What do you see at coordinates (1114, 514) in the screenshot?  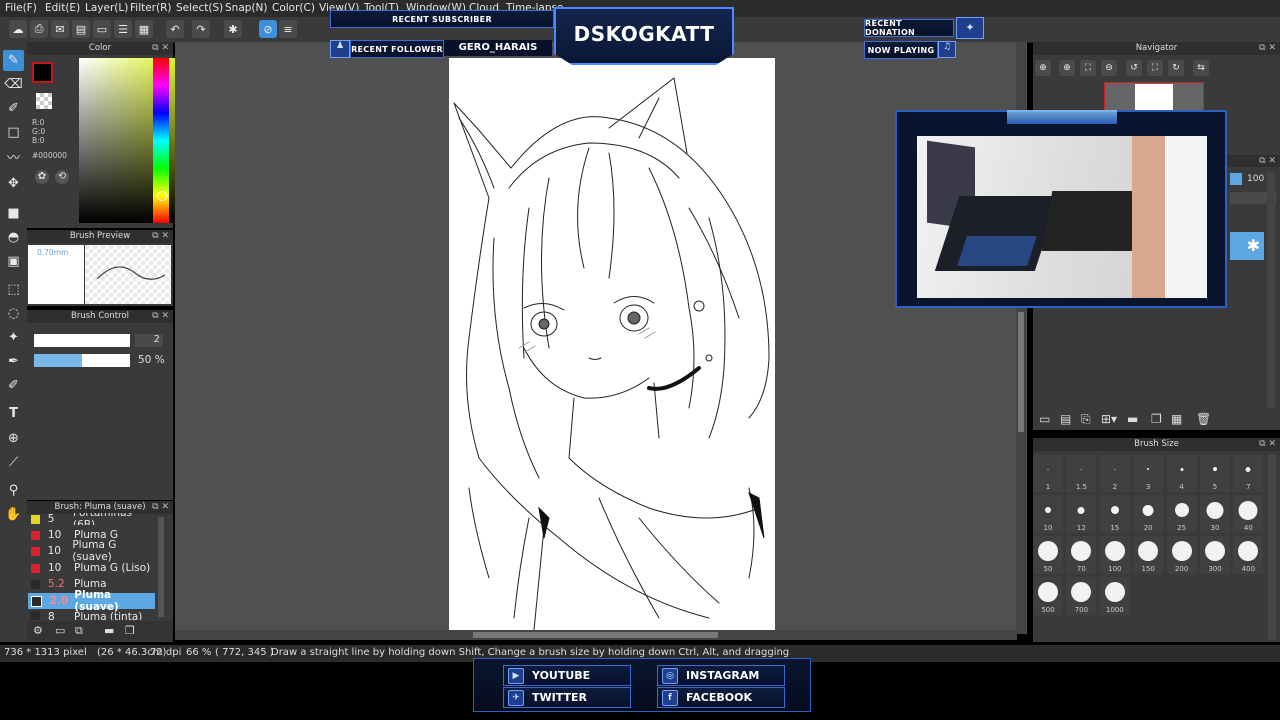 I see `brush-size-option: 15` at bounding box center [1114, 514].